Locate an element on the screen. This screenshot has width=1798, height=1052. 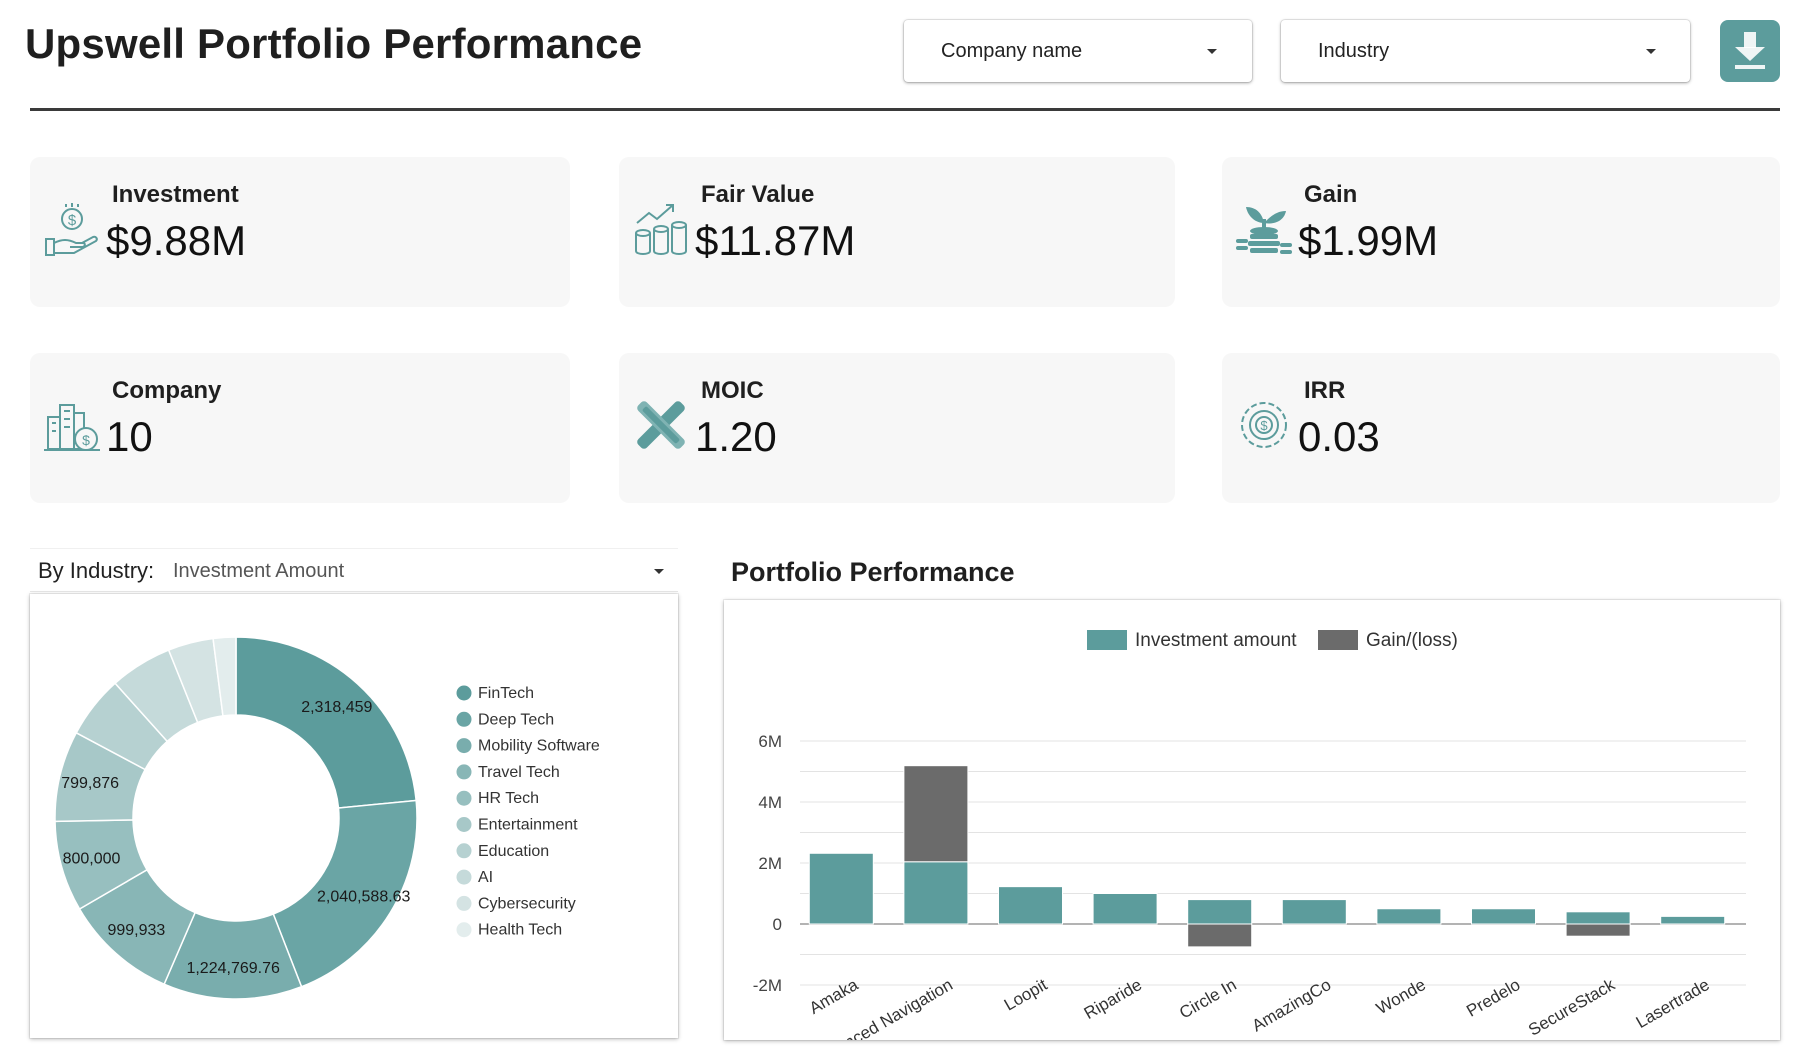
x-tick-label: Loopit is located at coordinates (1026, 995).